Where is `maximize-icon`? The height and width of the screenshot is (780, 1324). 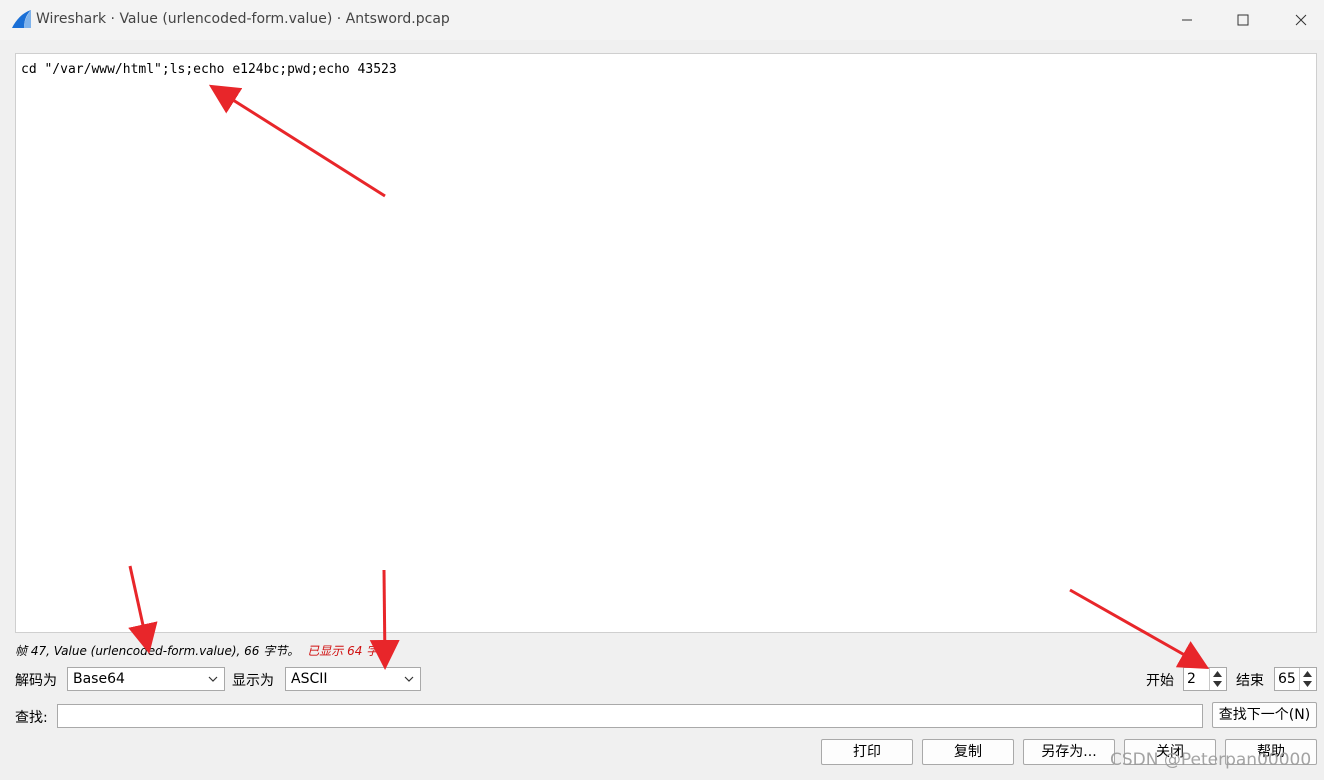 maximize-icon is located at coordinates (1243, 20).